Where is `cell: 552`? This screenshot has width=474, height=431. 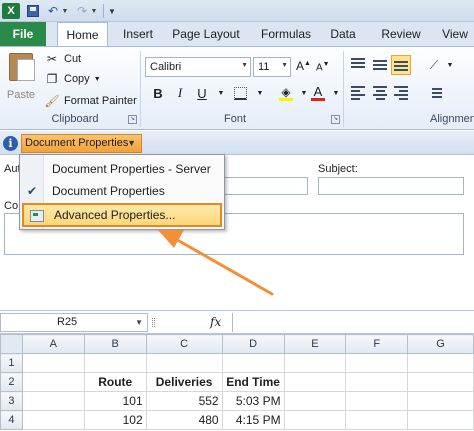
cell: 552 is located at coordinates (184, 401).